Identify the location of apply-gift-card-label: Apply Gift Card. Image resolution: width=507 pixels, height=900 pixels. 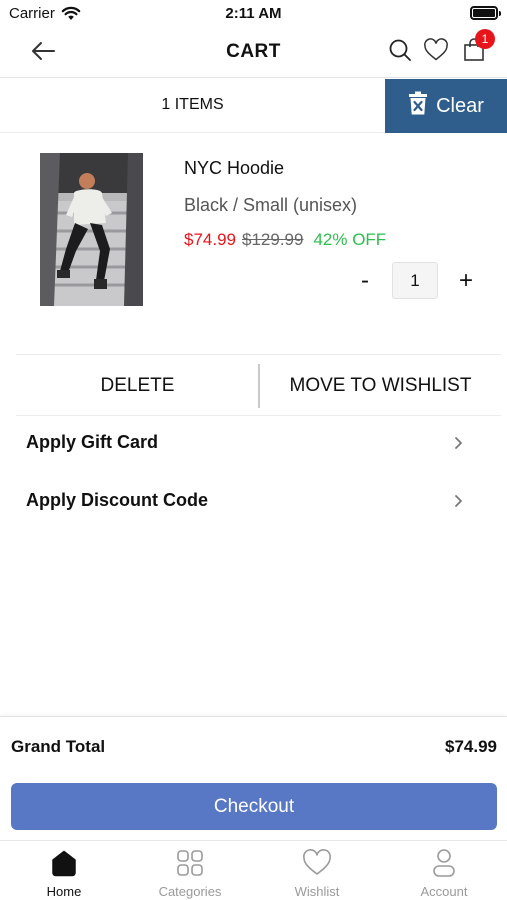
(92, 442).